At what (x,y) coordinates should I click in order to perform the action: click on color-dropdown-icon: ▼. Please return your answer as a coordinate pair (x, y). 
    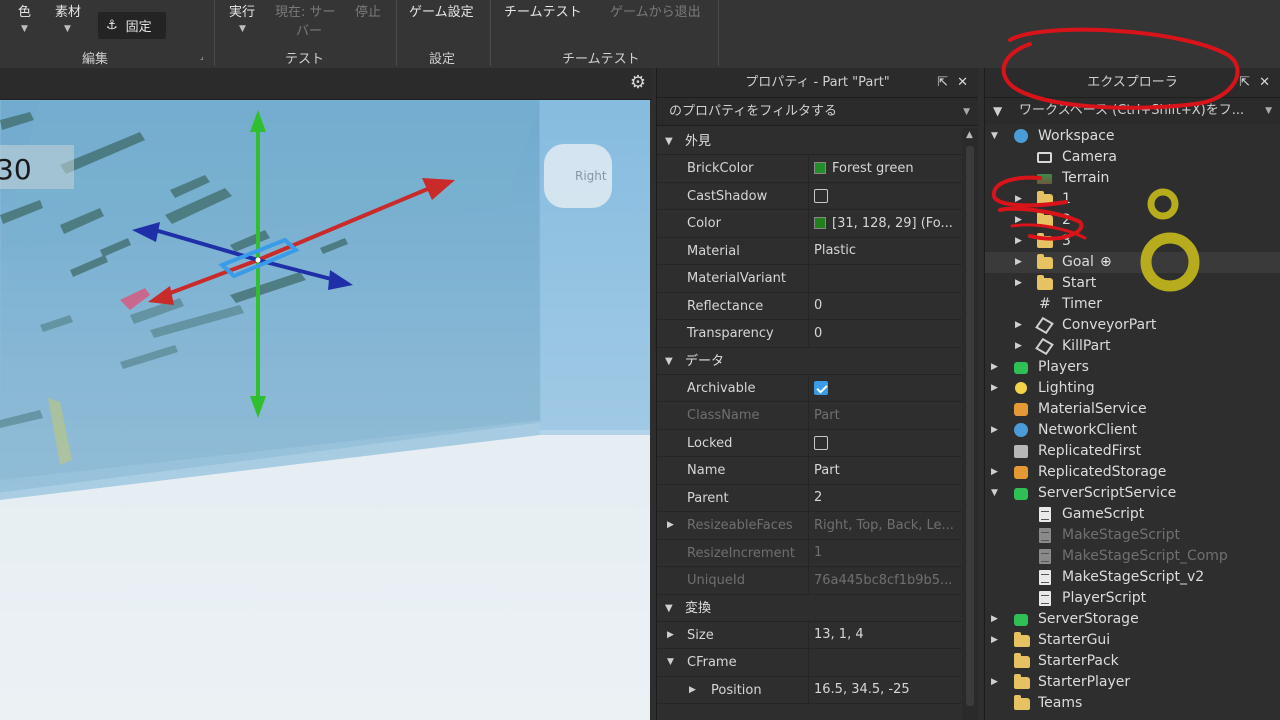
    Looking at the image, I should click on (24, 29).